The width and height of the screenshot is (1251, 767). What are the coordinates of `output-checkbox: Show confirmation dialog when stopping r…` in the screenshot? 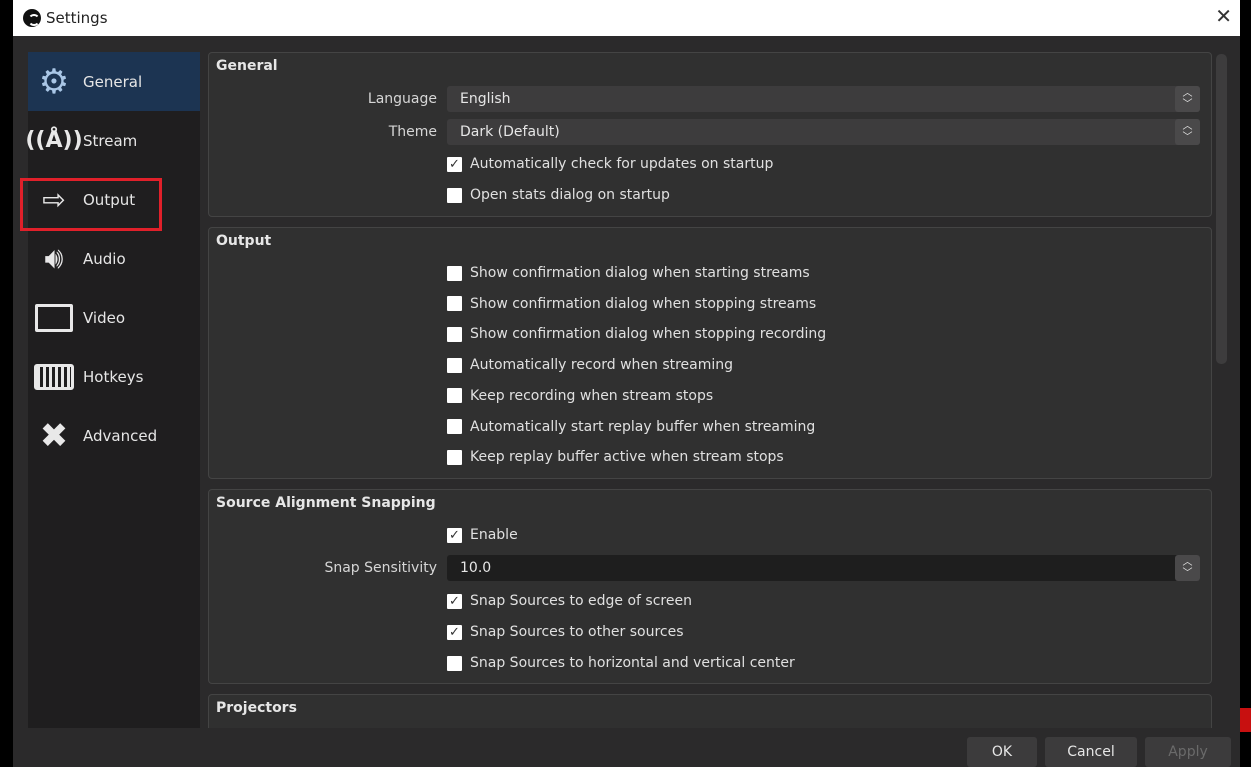 It's located at (636, 334).